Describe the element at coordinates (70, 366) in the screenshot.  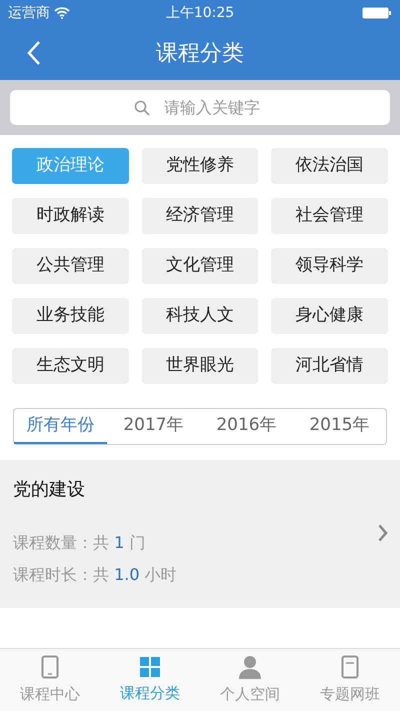
I see `category-button: 生态文明` at that location.